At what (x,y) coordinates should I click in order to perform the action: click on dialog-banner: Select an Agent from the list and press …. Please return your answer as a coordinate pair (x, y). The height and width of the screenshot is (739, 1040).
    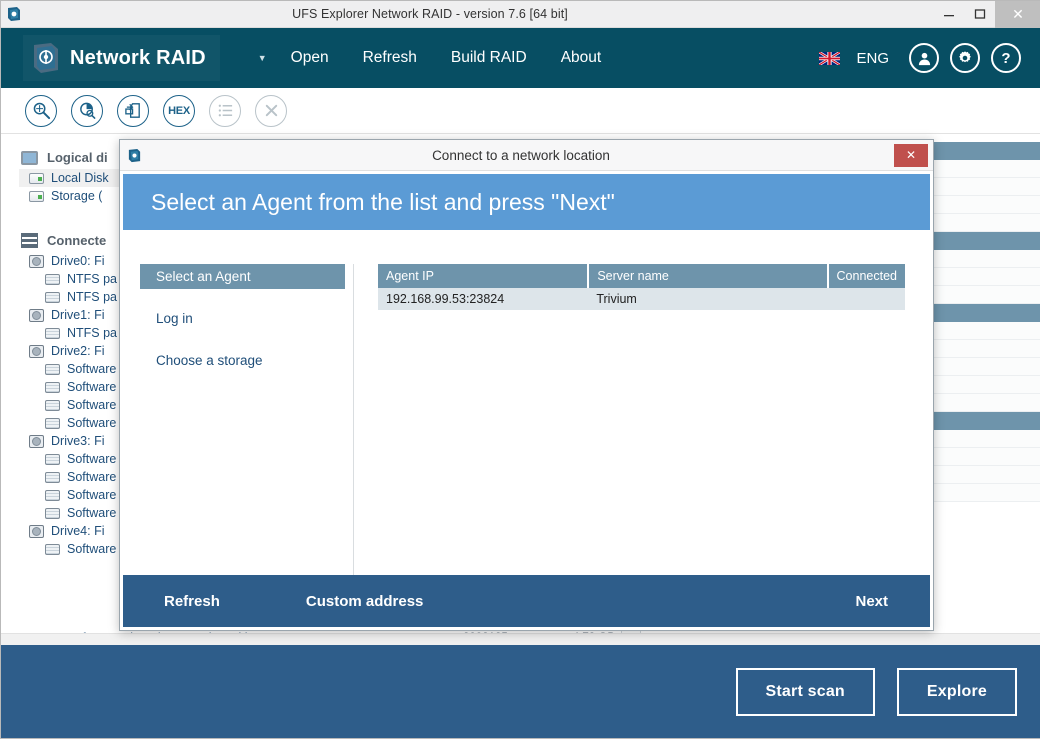
    Looking at the image, I should click on (526, 202).